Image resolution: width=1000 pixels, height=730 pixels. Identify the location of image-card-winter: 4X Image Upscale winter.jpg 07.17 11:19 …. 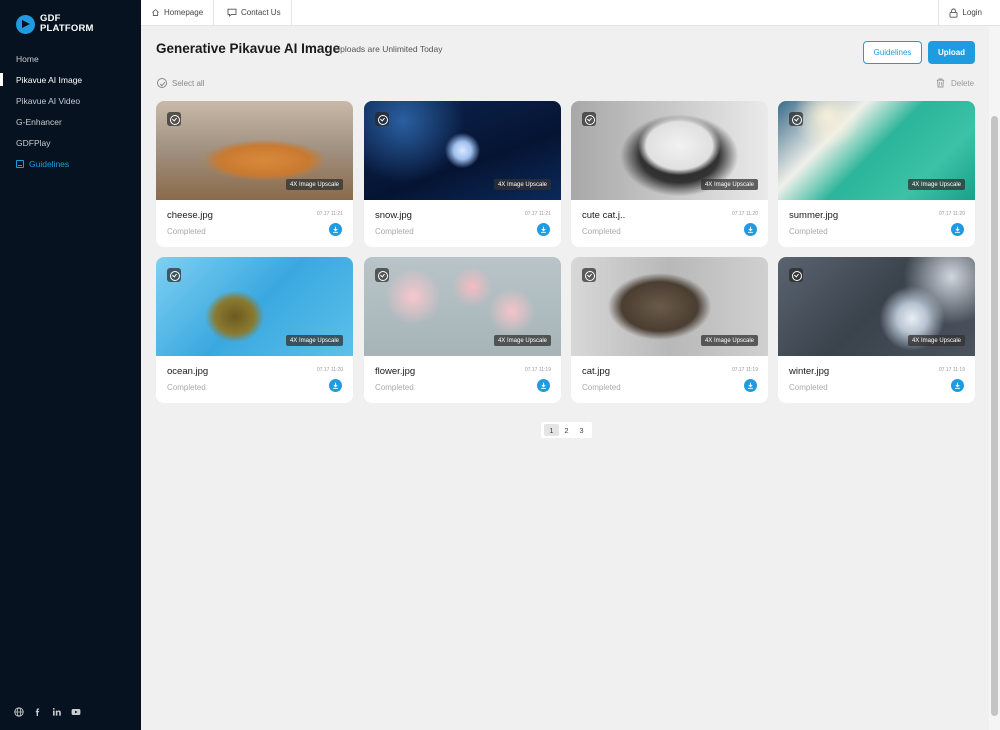
(876, 330).